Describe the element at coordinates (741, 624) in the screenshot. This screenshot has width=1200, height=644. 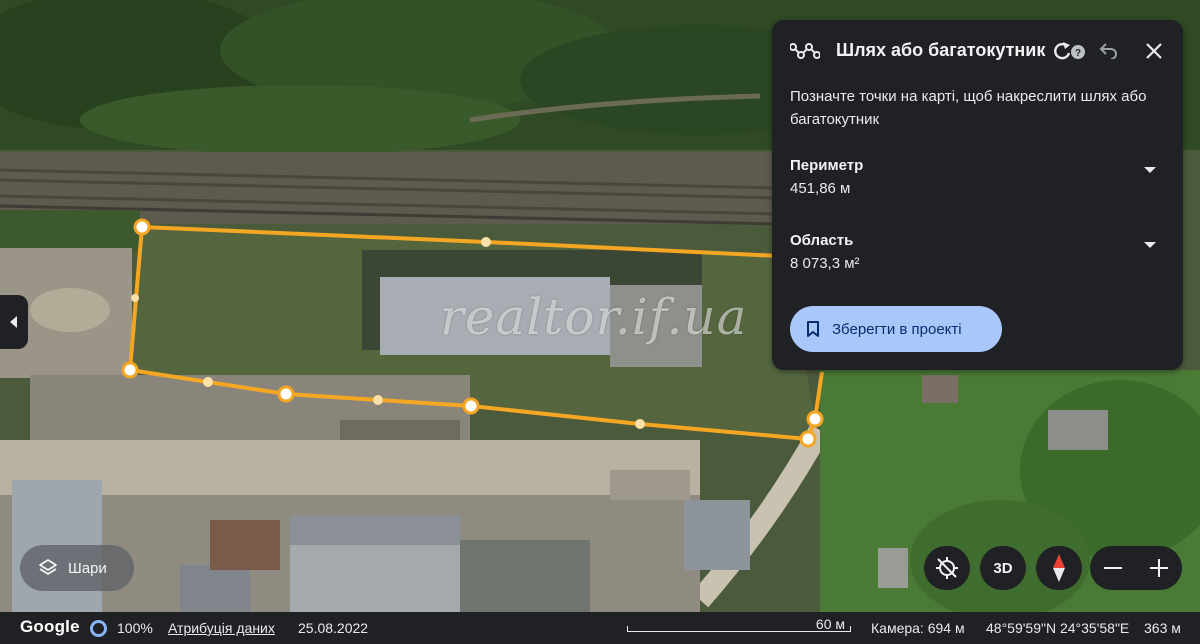
I see `scale-bar: 60 м` at that location.